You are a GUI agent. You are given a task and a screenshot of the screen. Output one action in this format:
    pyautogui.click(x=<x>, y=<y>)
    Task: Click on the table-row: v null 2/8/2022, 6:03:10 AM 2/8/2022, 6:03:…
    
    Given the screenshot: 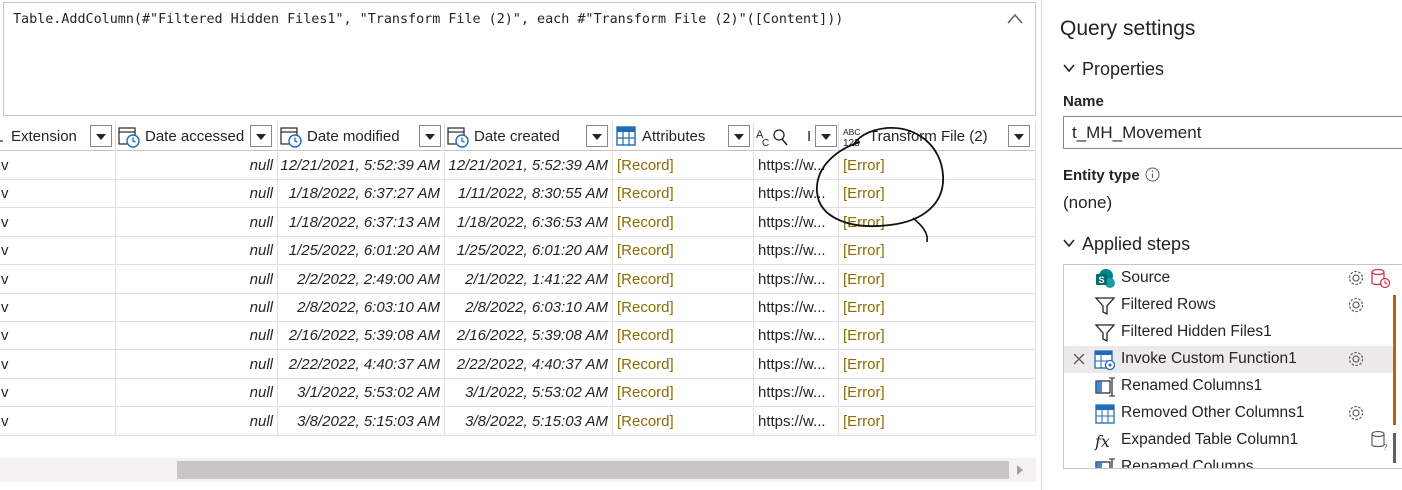 What is the action you would take?
    pyautogui.click(x=518, y=308)
    